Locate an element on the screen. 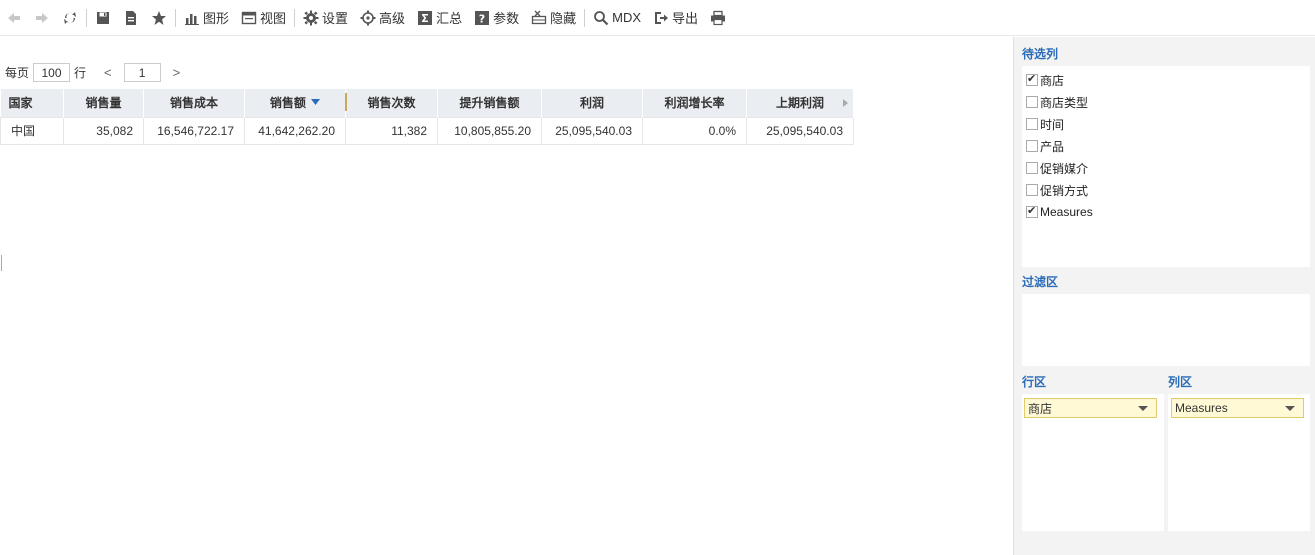 Image resolution: width=1315 pixels, height=555 pixels. field-label: 产品 is located at coordinates (1052, 146).